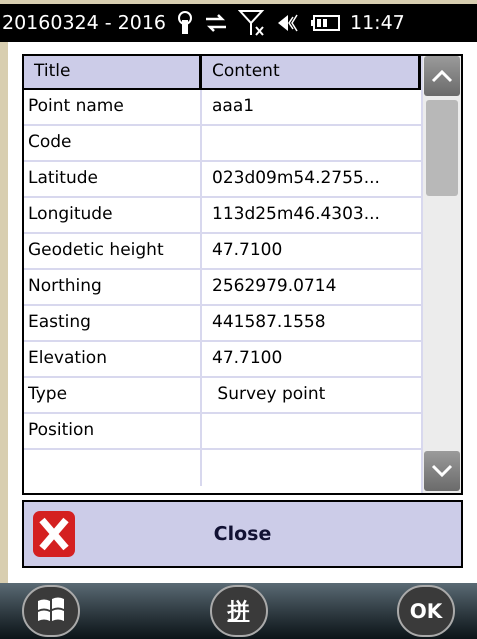 This screenshot has height=639, width=477. What do you see at coordinates (113, 395) in the screenshot?
I see `table-cell: Type` at bounding box center [113, 395].